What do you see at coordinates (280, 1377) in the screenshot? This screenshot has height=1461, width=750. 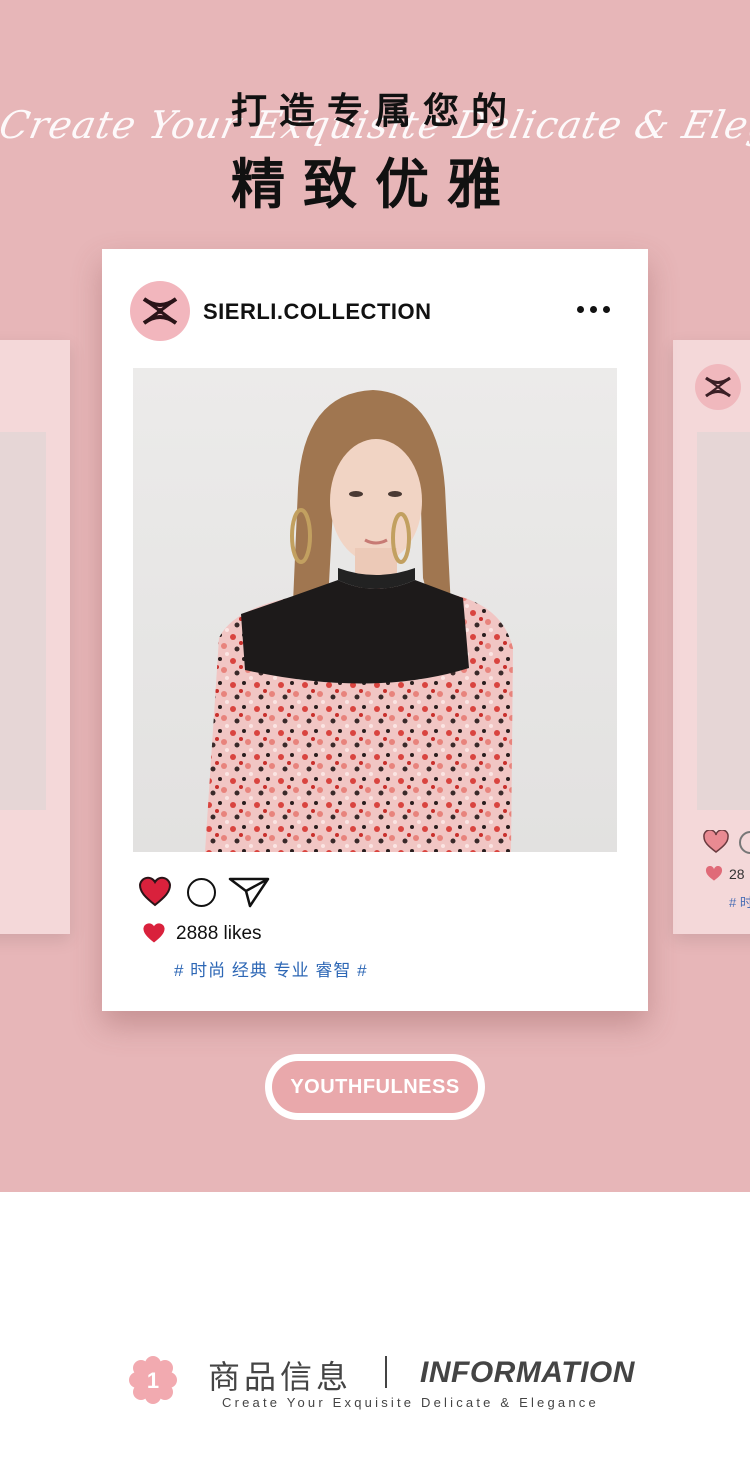 I see `info-title-cn: 商品信息` at bounding box center [280, 1377].